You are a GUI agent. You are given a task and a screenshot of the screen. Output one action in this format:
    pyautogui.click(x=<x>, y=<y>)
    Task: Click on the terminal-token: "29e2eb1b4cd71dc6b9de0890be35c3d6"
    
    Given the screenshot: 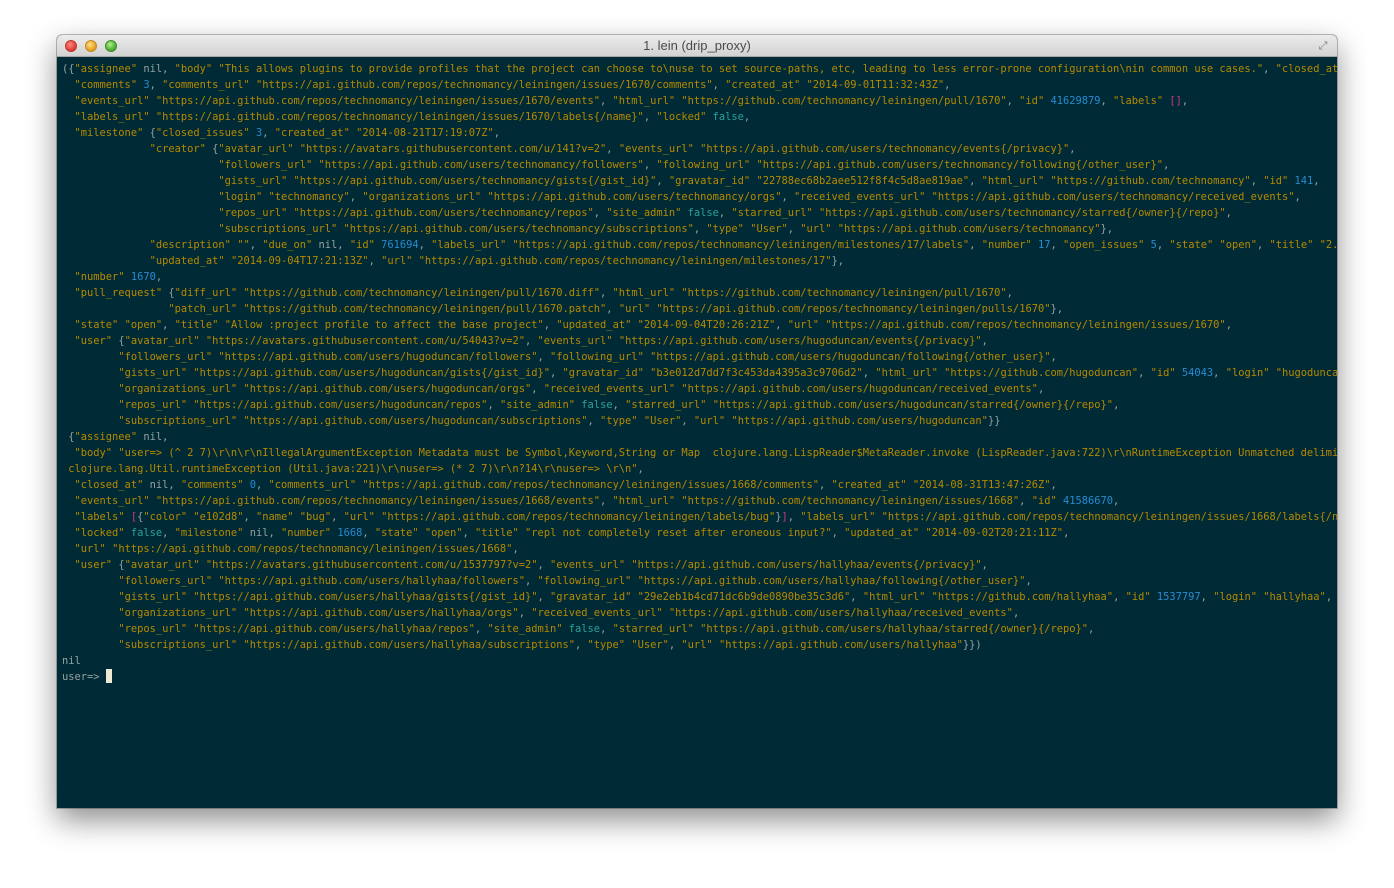 What is the action you would take?
    pyautogui.click(x=744, y=597)
    